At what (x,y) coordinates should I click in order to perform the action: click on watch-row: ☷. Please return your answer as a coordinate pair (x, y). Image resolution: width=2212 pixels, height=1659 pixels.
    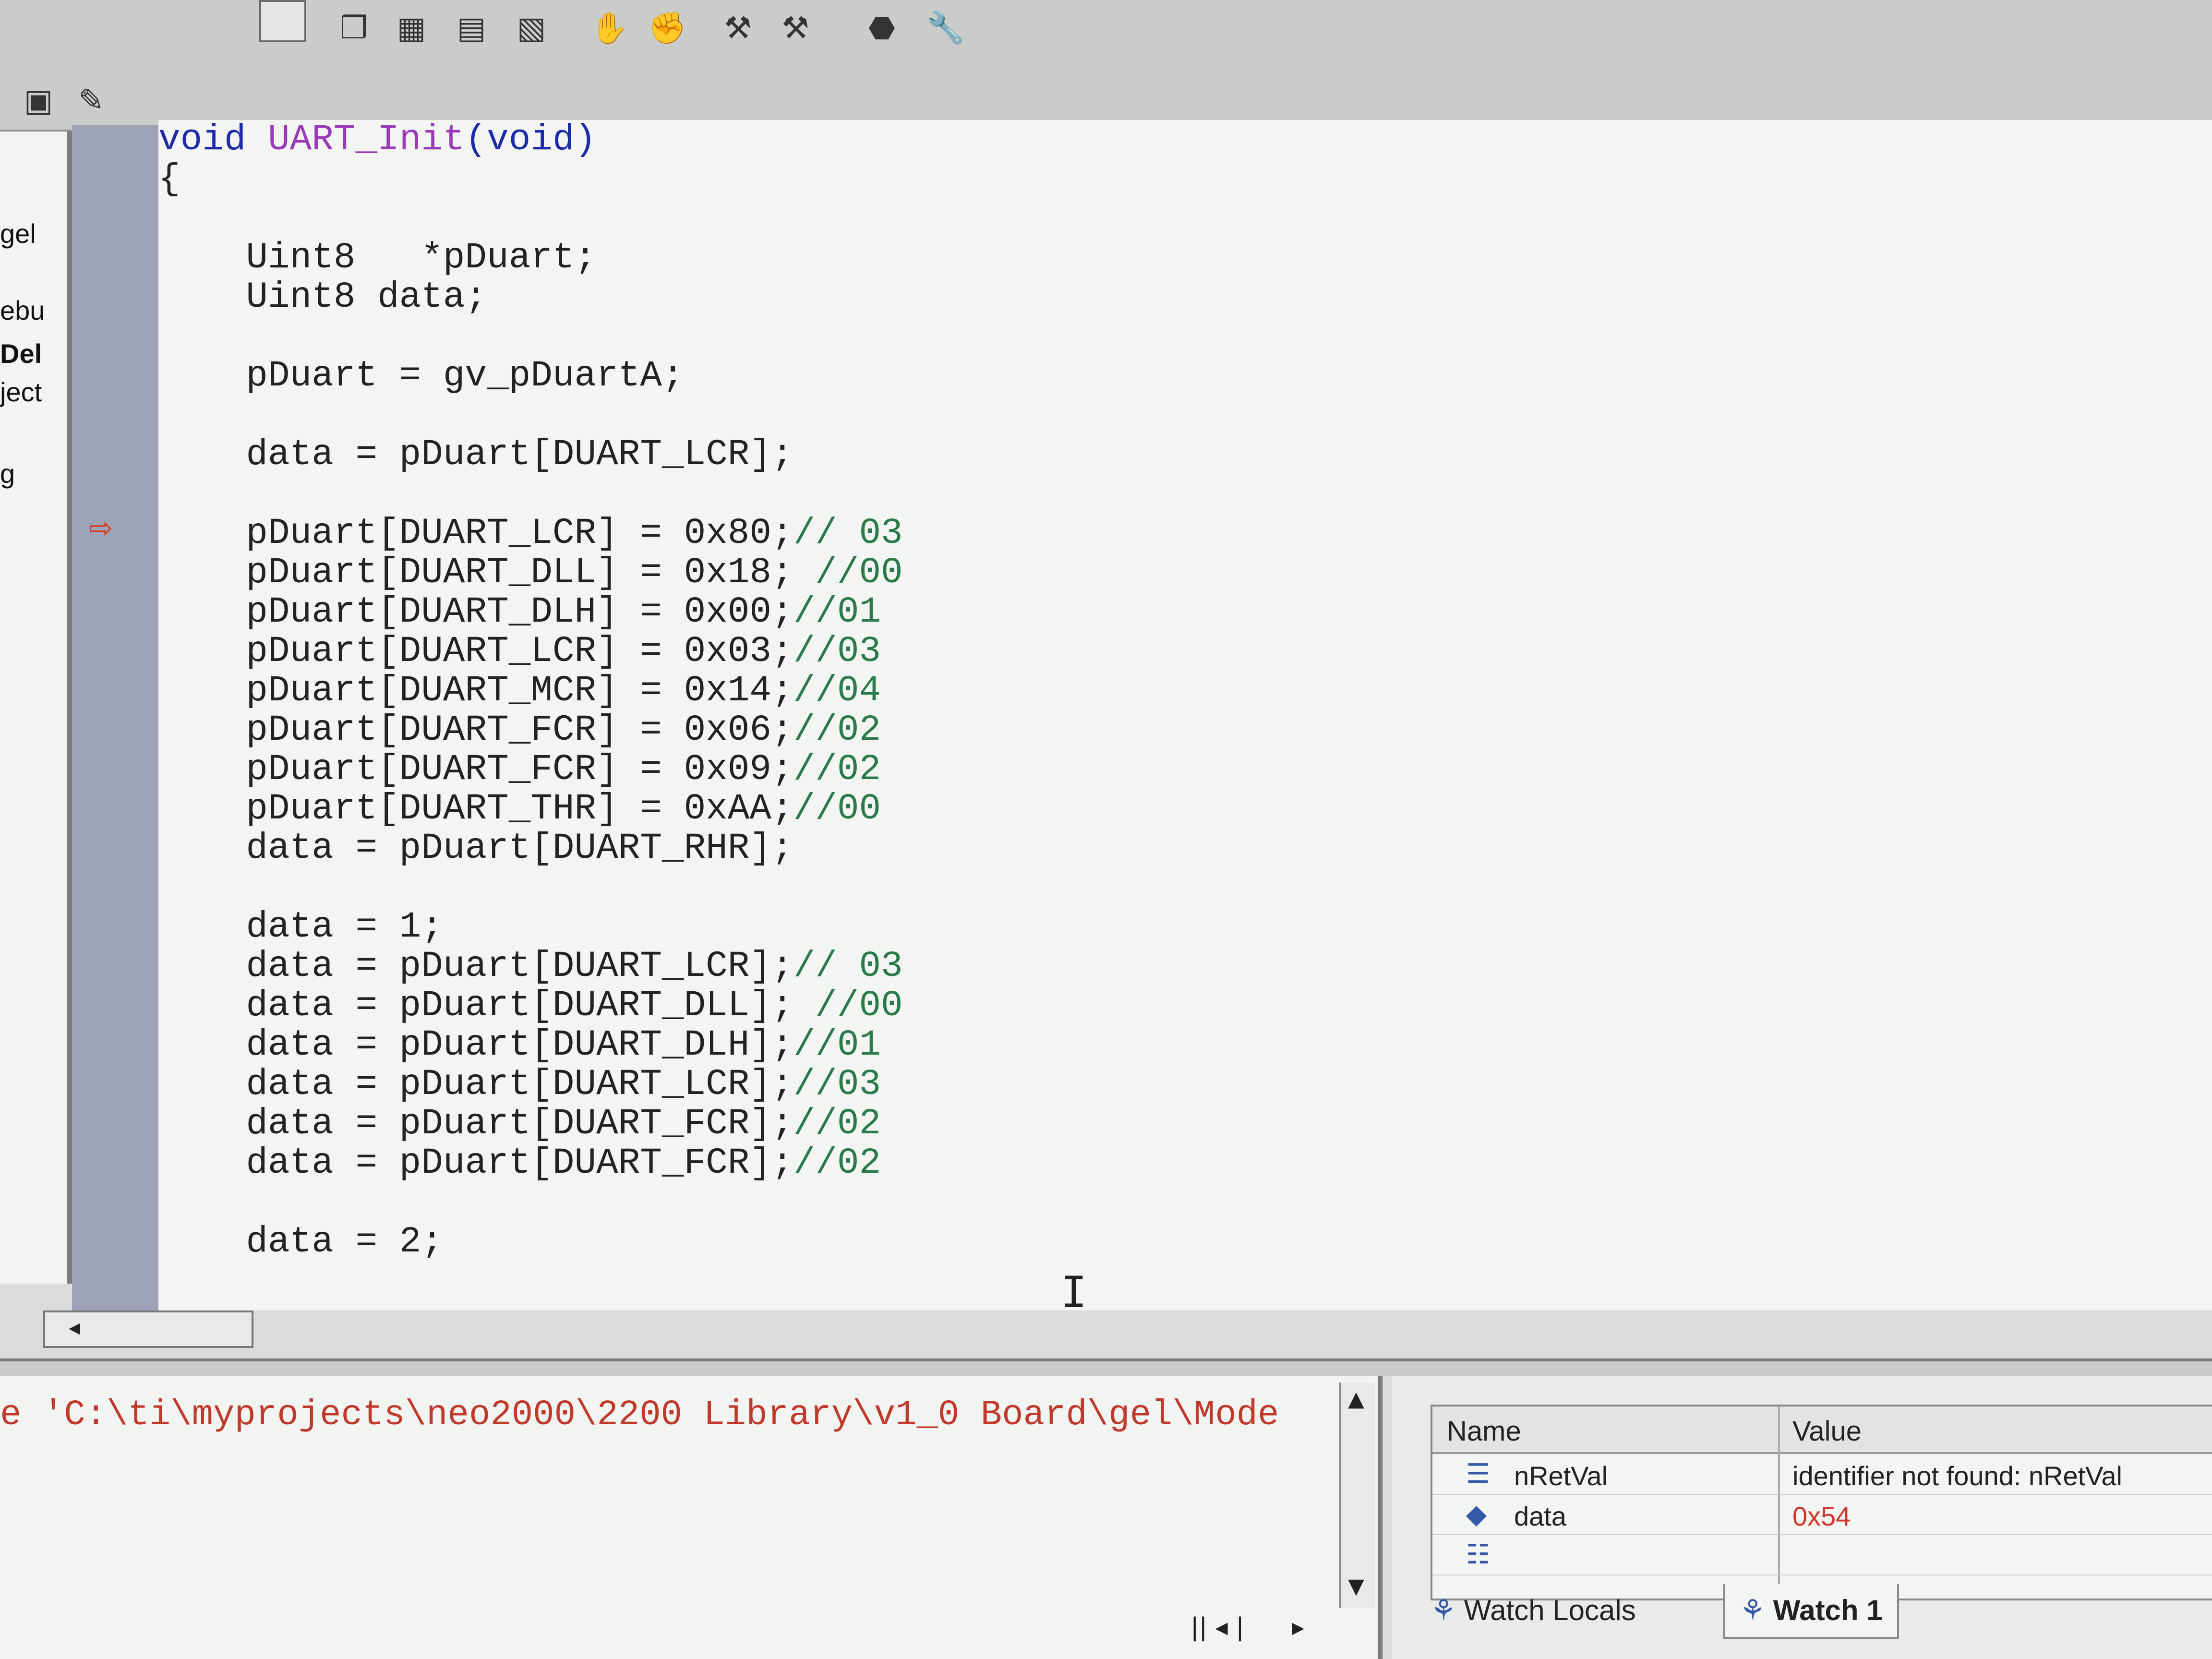
    Looking at the image, I should click on (1822, 1555).